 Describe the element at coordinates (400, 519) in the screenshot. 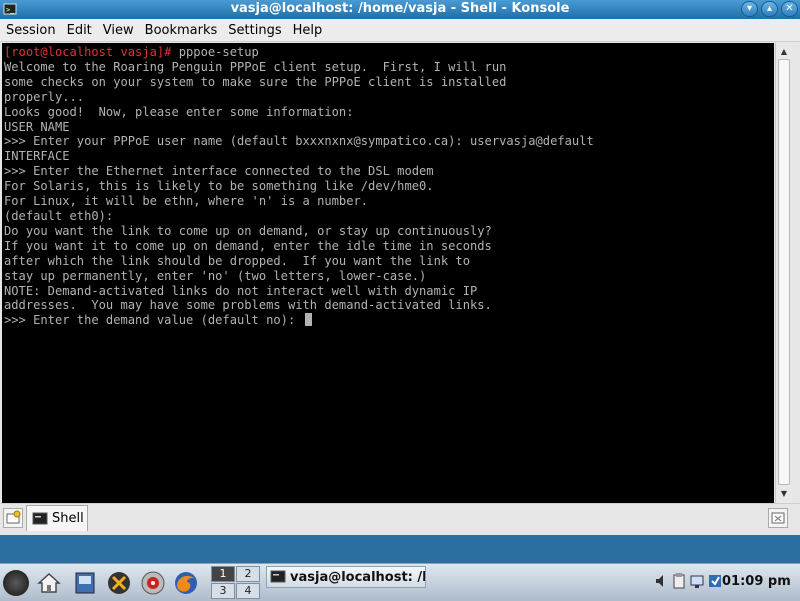

I see `tab-bar: Shell` at that location.